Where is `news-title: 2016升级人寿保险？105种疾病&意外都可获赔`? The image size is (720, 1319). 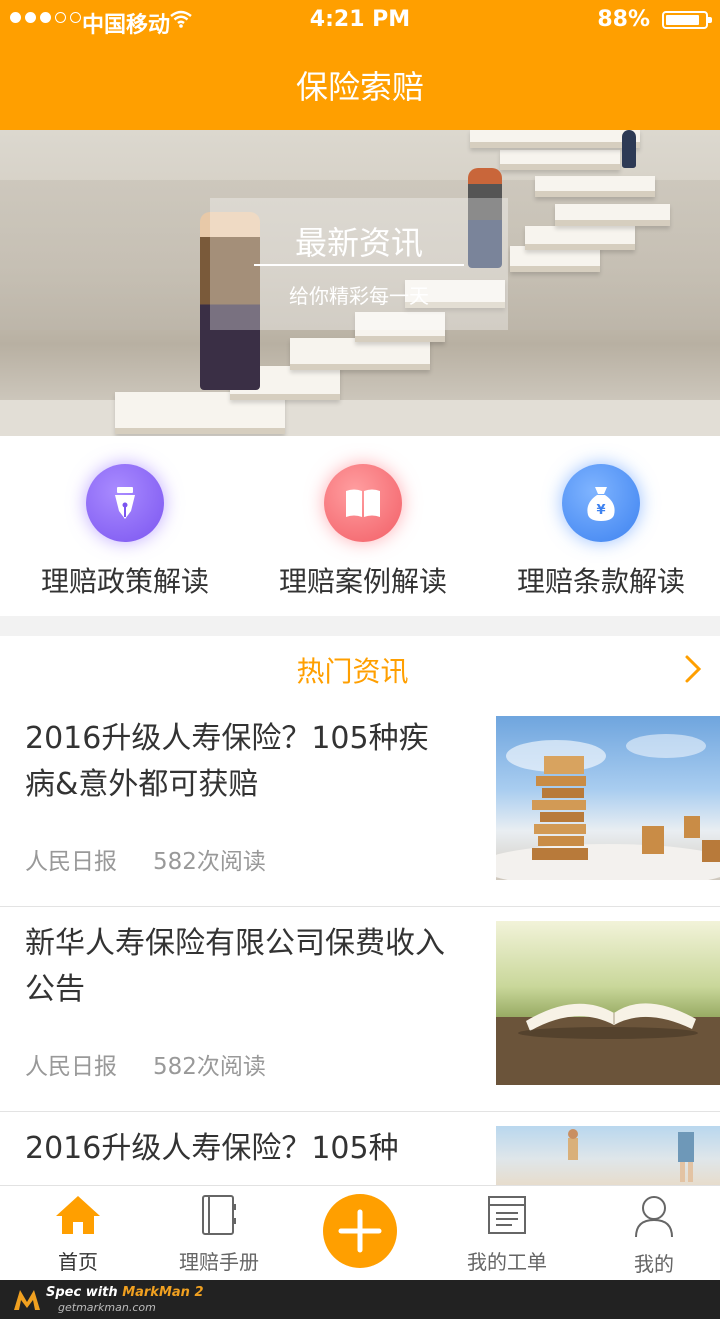
news-title: 2016升级人寿保险？105种疾病&意外都可获赔 is located at coordinates (227, 761).